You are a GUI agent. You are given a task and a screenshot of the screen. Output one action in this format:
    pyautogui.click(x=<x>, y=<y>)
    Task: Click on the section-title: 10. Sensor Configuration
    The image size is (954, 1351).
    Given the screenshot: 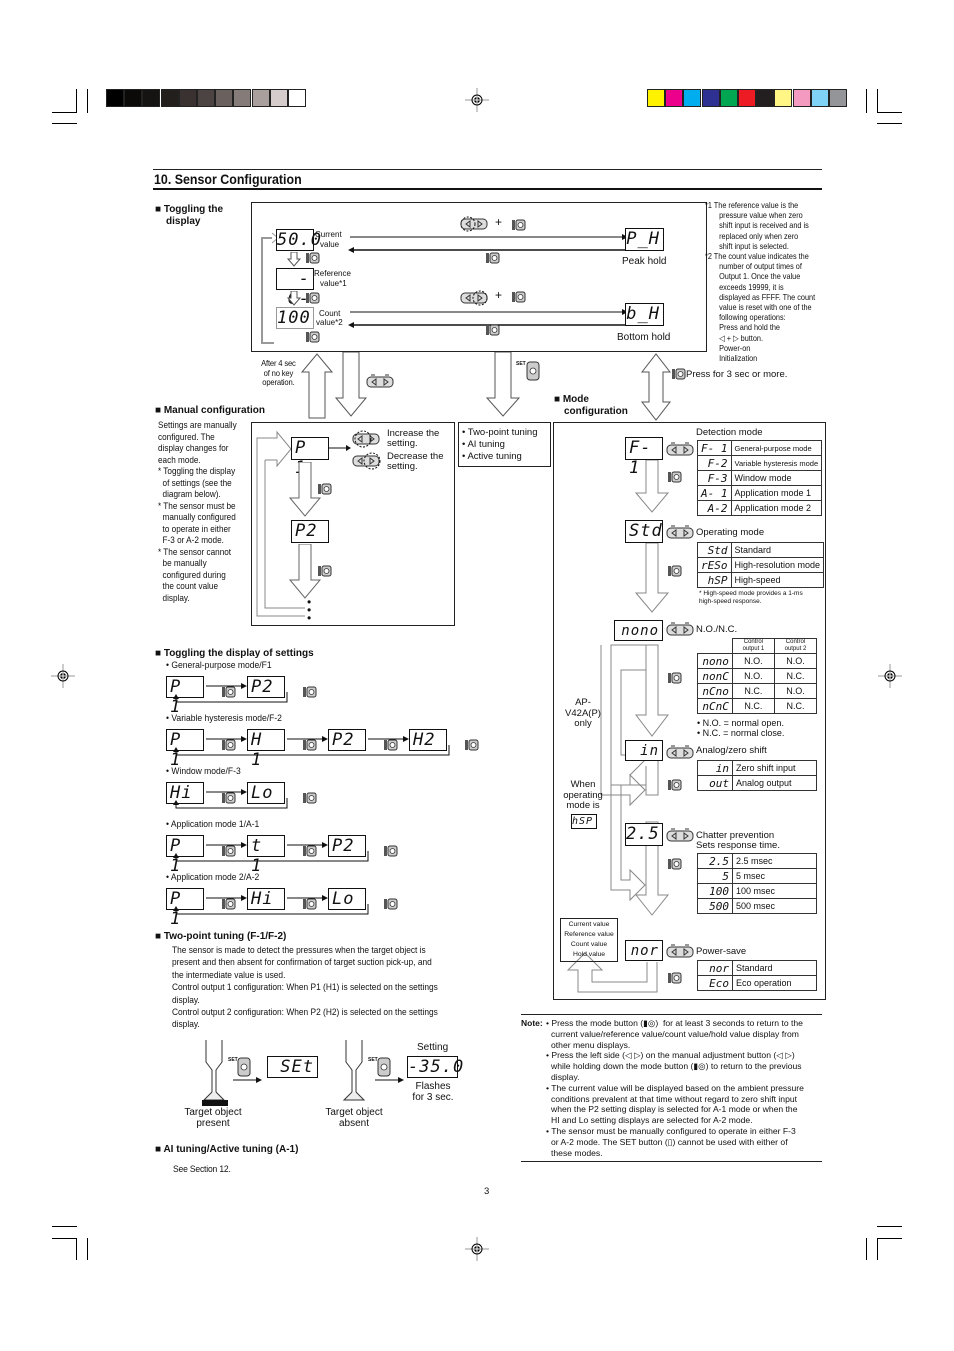 What is the action you would take?
    pyautogui.click(x=228, y=179)
    